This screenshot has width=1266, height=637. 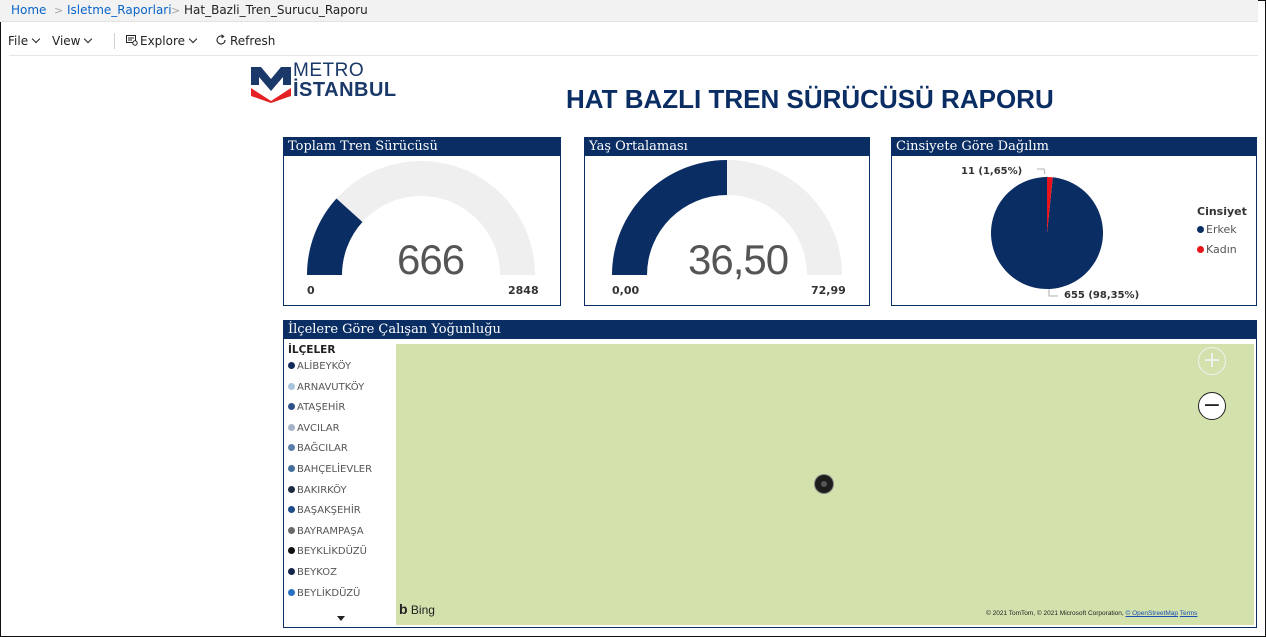 I want to click on legend-item-erkek: Erkek, so click(x=1217, y=229).